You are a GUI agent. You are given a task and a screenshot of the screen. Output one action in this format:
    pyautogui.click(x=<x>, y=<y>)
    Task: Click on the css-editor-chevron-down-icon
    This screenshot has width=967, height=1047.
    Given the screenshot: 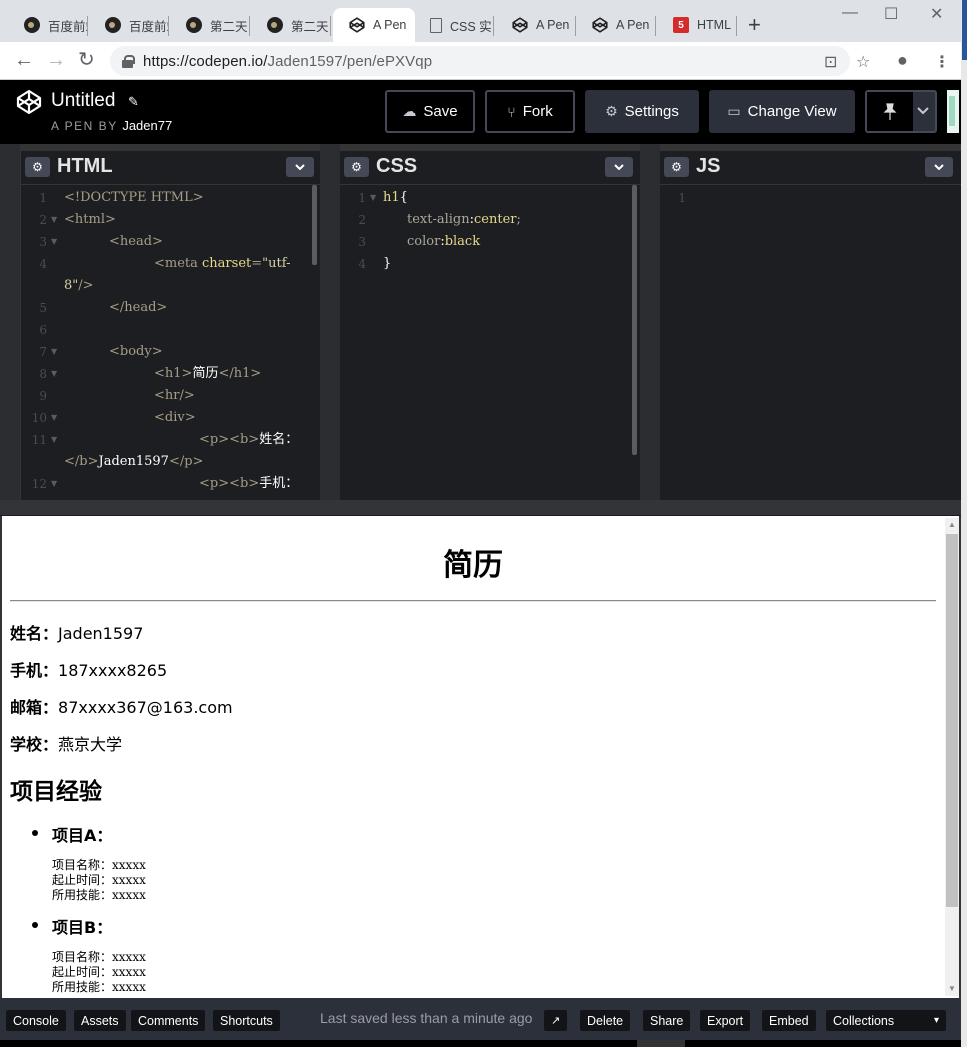 What is the action you would take?
    pyautogui.click(x=619, y=167)
    